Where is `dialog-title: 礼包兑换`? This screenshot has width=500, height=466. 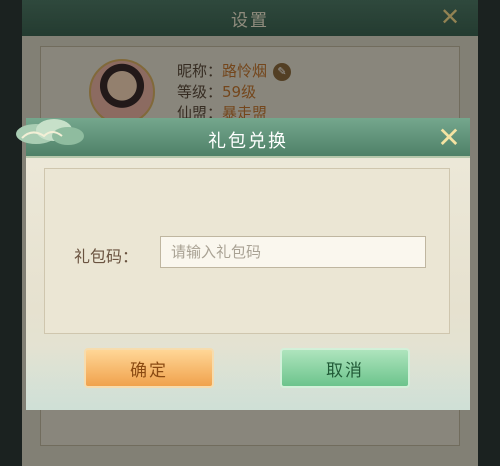
dialog-title: 礼包兑换 is located at coordinates (248, 141).